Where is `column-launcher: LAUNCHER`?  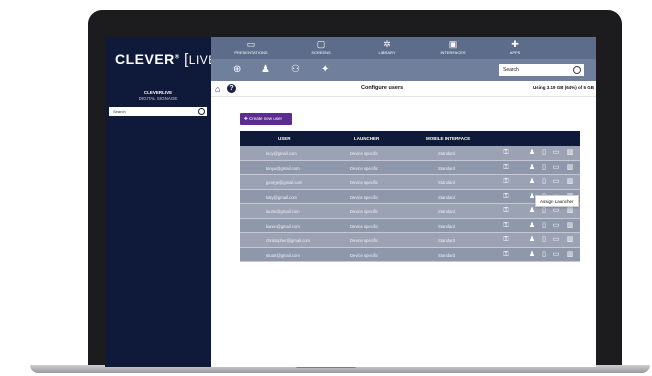 column-launcher: LAUNCHER is located at coordinates (367, 138).